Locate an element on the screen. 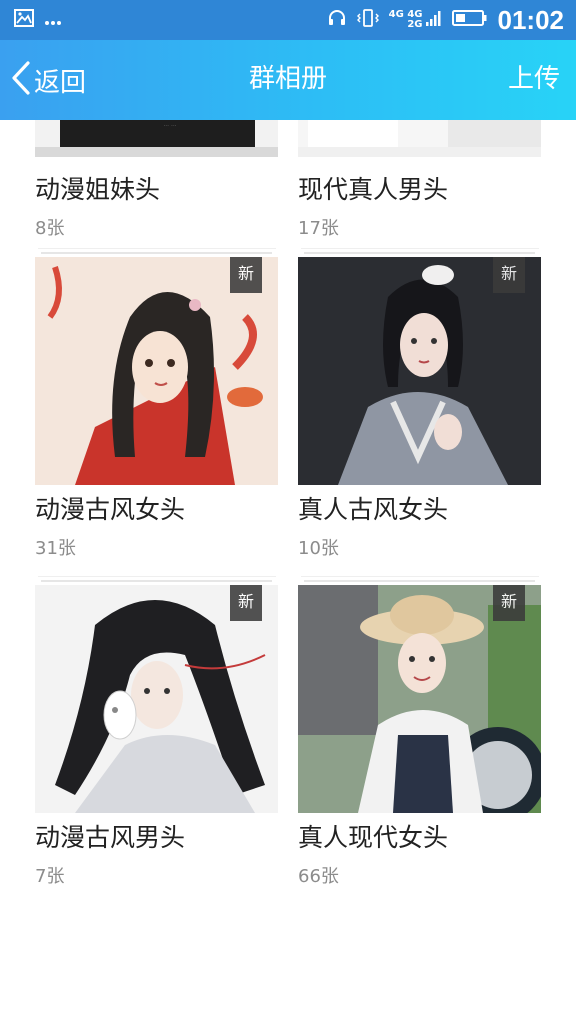  clock: 01:02 is located at coordinates (531, 19).